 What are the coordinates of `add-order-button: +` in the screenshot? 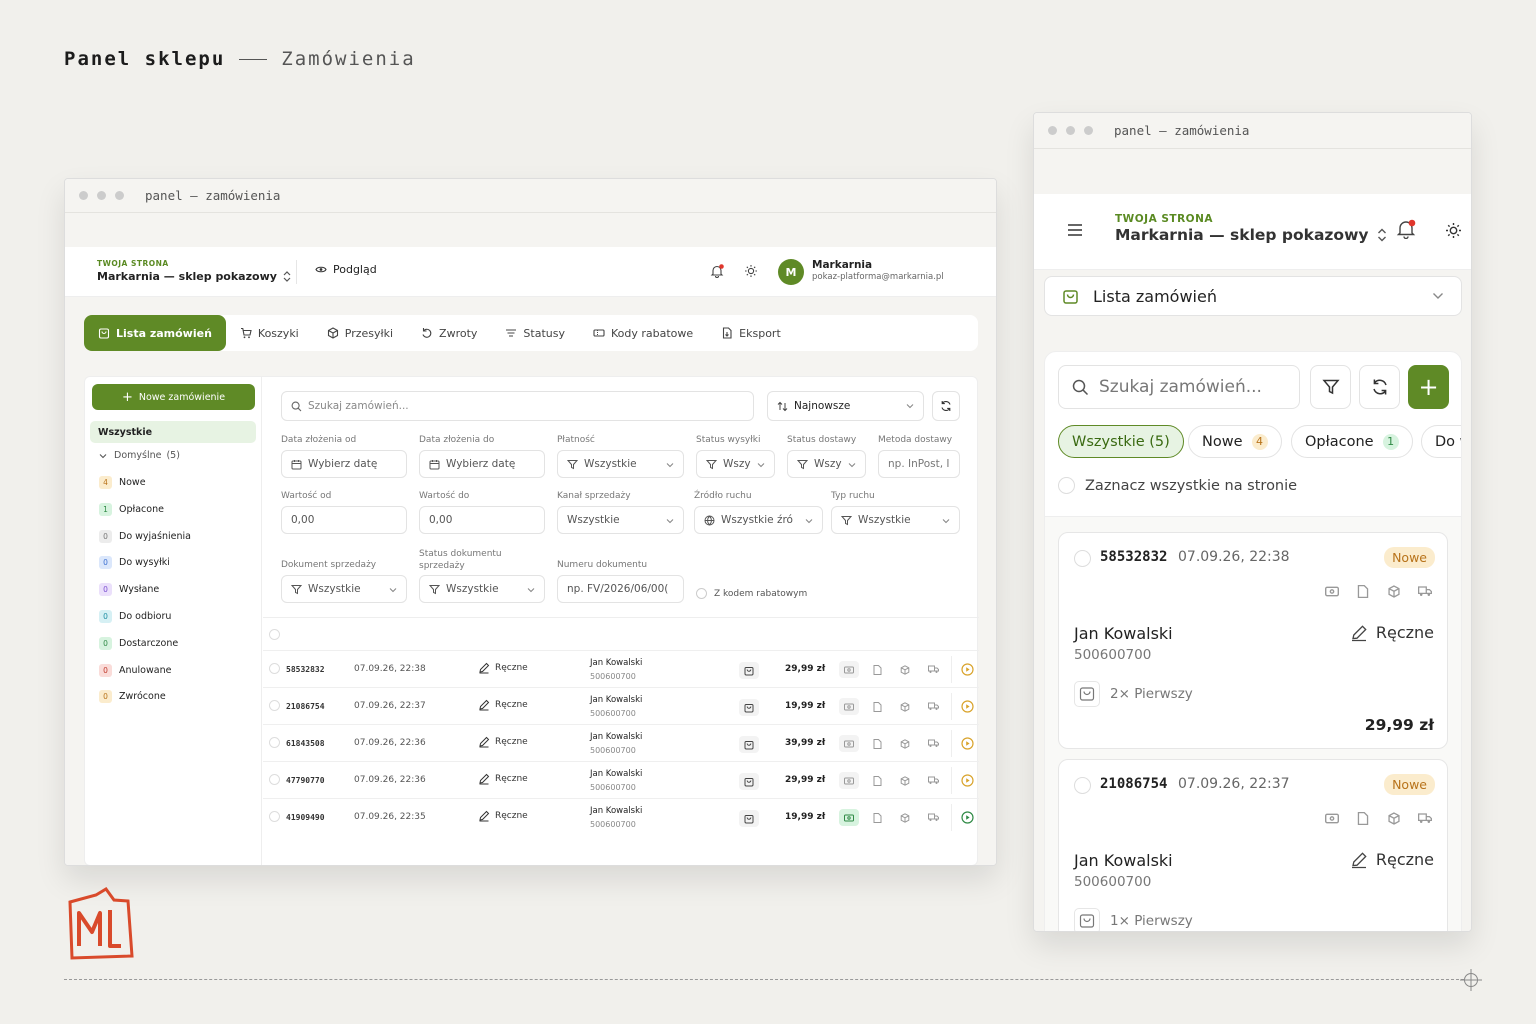 It's located at (1428, 387).